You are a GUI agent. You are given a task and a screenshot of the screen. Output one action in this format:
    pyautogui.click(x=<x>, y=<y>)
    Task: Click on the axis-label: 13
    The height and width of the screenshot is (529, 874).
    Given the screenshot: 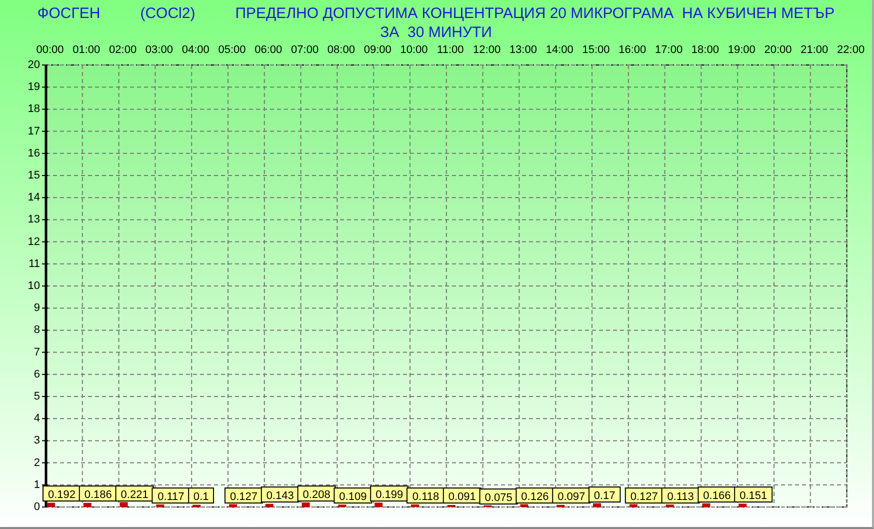 What is the action you would take?
    pyautogui.click(x=34, y=220)
    